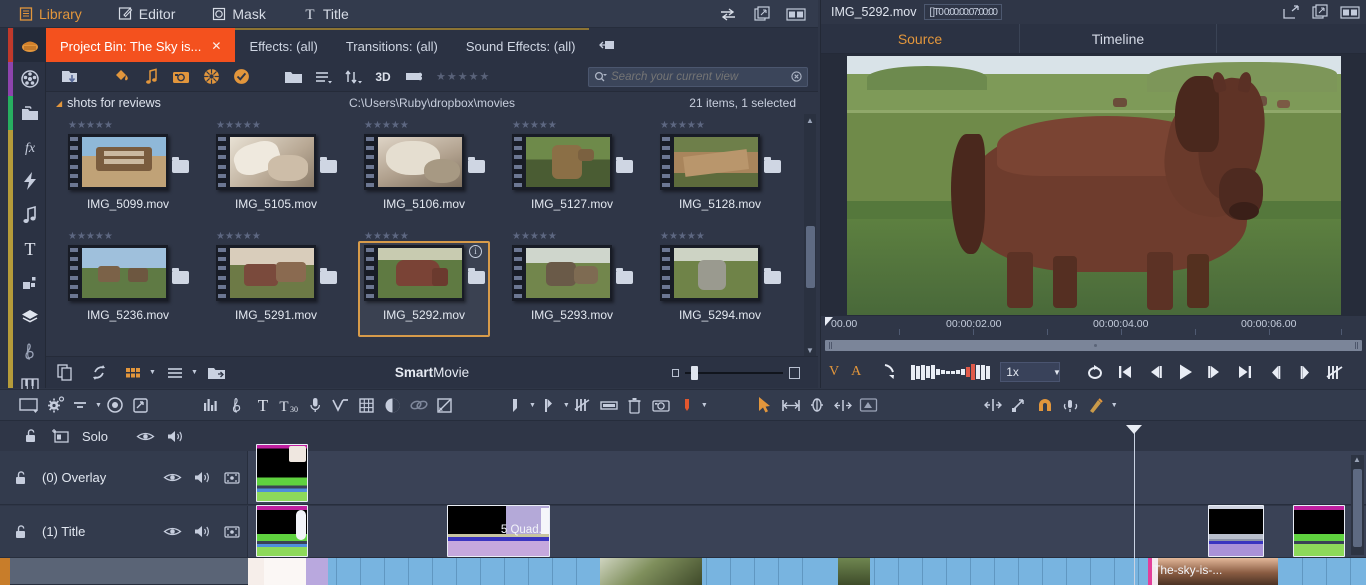 The width and height of the screenshot is (1366, 585). What do you see at coordinates (353, 77) in the screenshot?
I see `sort-icon` at bounding box center [353, 77].